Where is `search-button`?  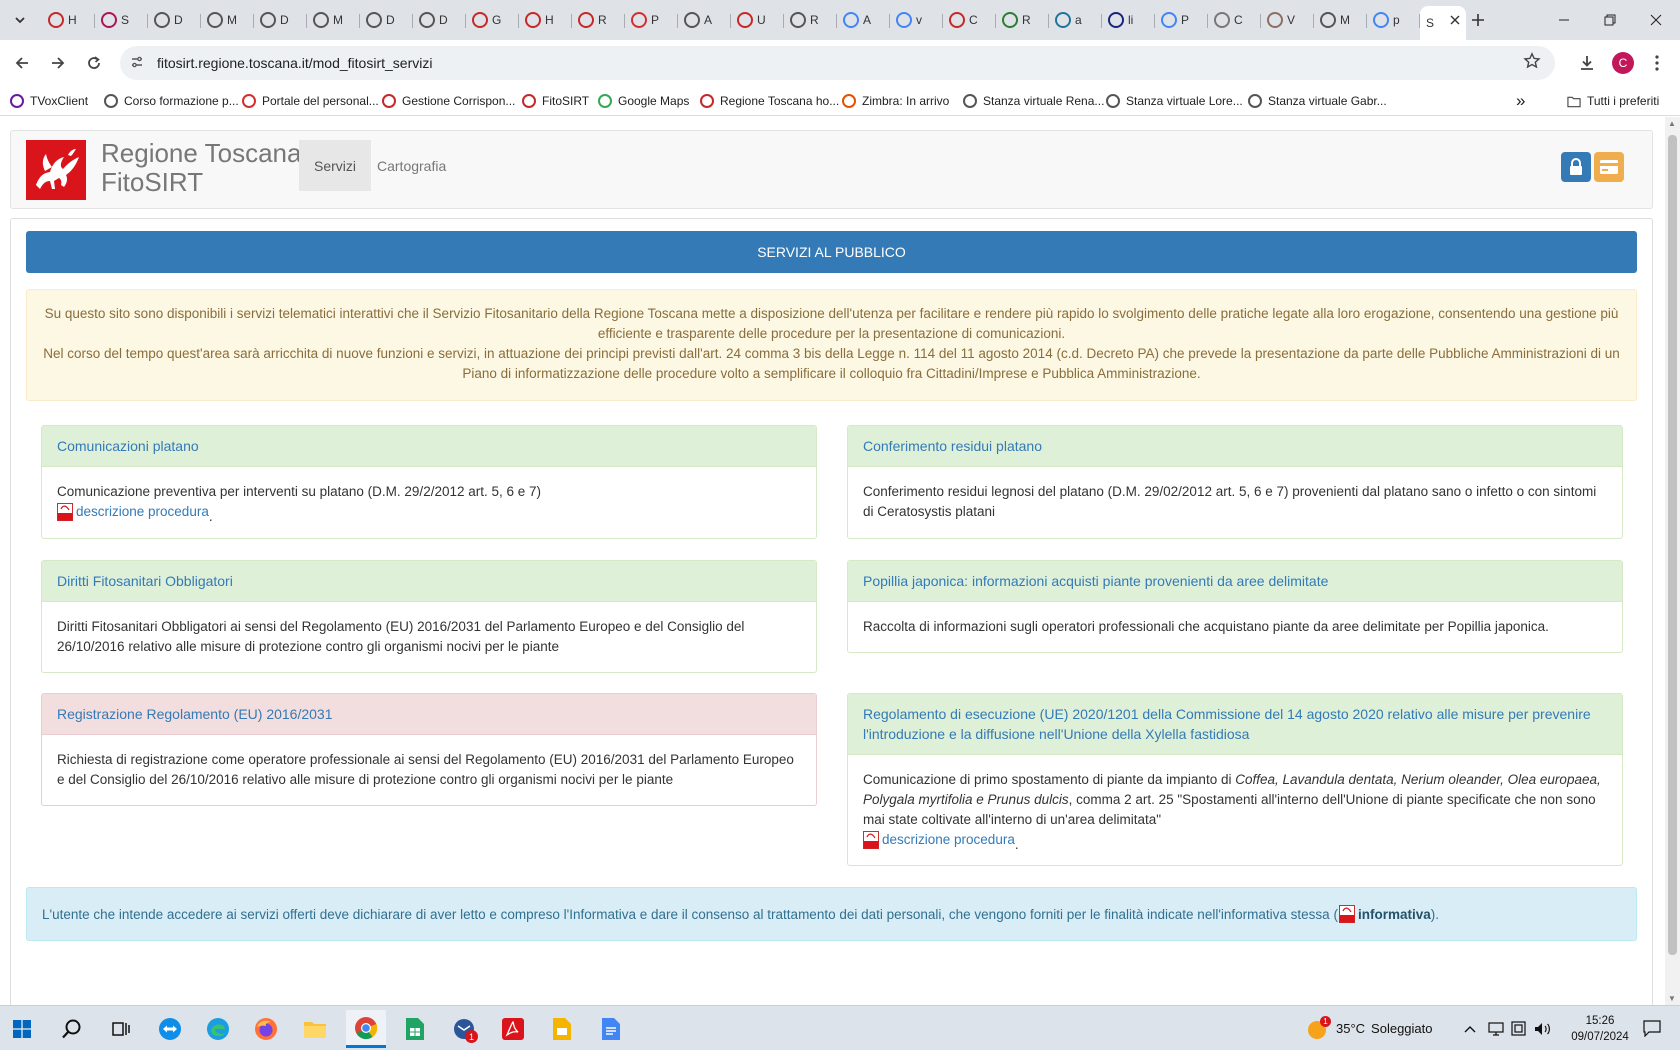
search-button is located at coordinates (72, 1029).